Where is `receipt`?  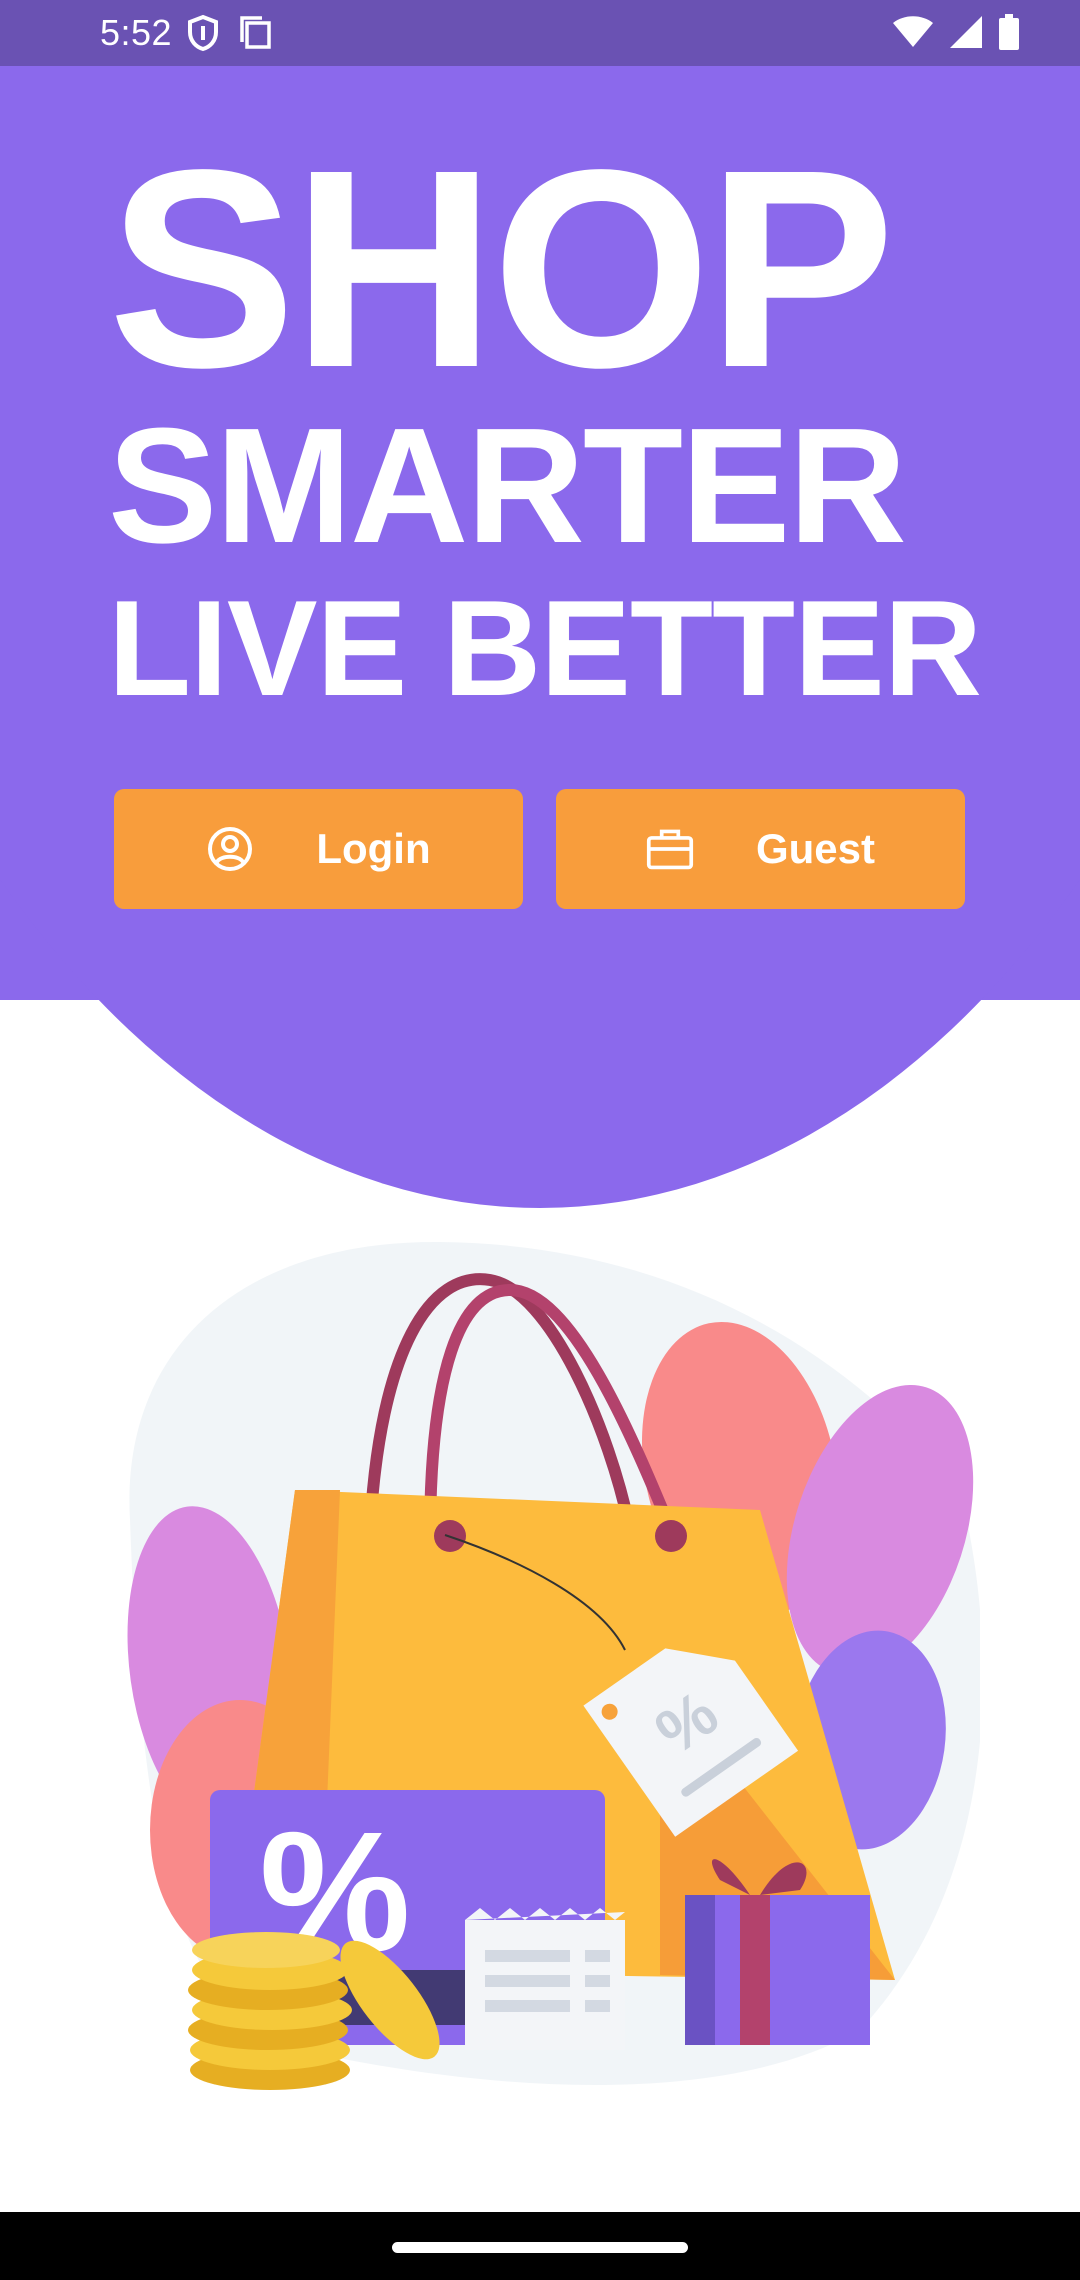
receipt is located at coordinates (545, 1979).